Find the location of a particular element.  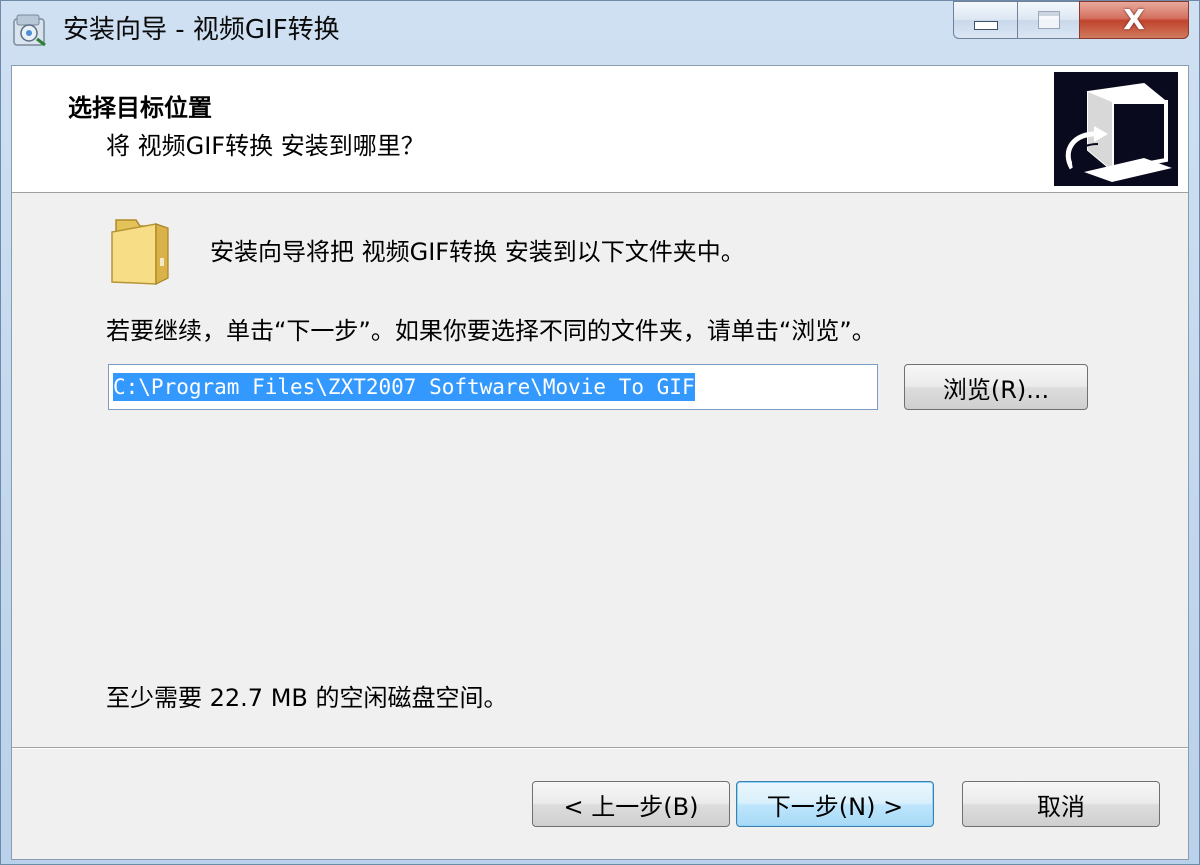

minimize-button is located at coordinates (985, 20).